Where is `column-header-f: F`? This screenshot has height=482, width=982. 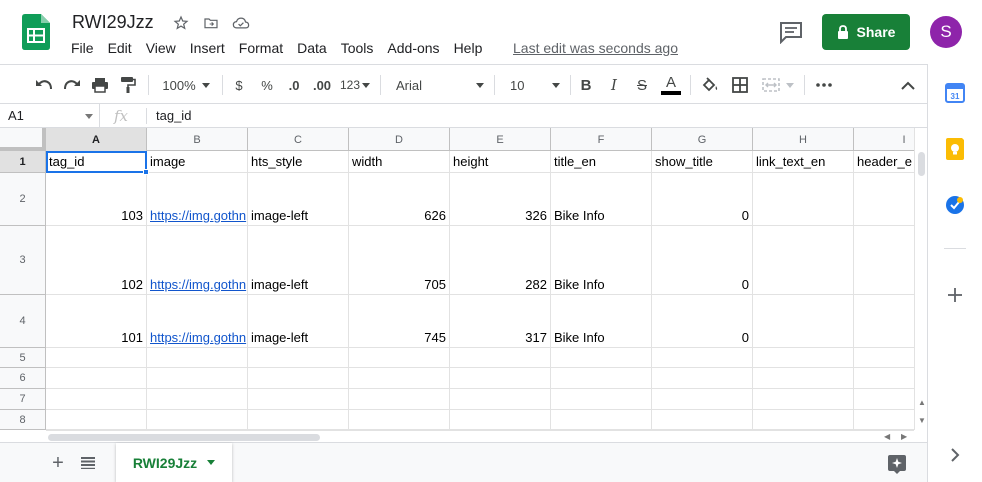 column-header-f: F is located at coordinates (601, 139).